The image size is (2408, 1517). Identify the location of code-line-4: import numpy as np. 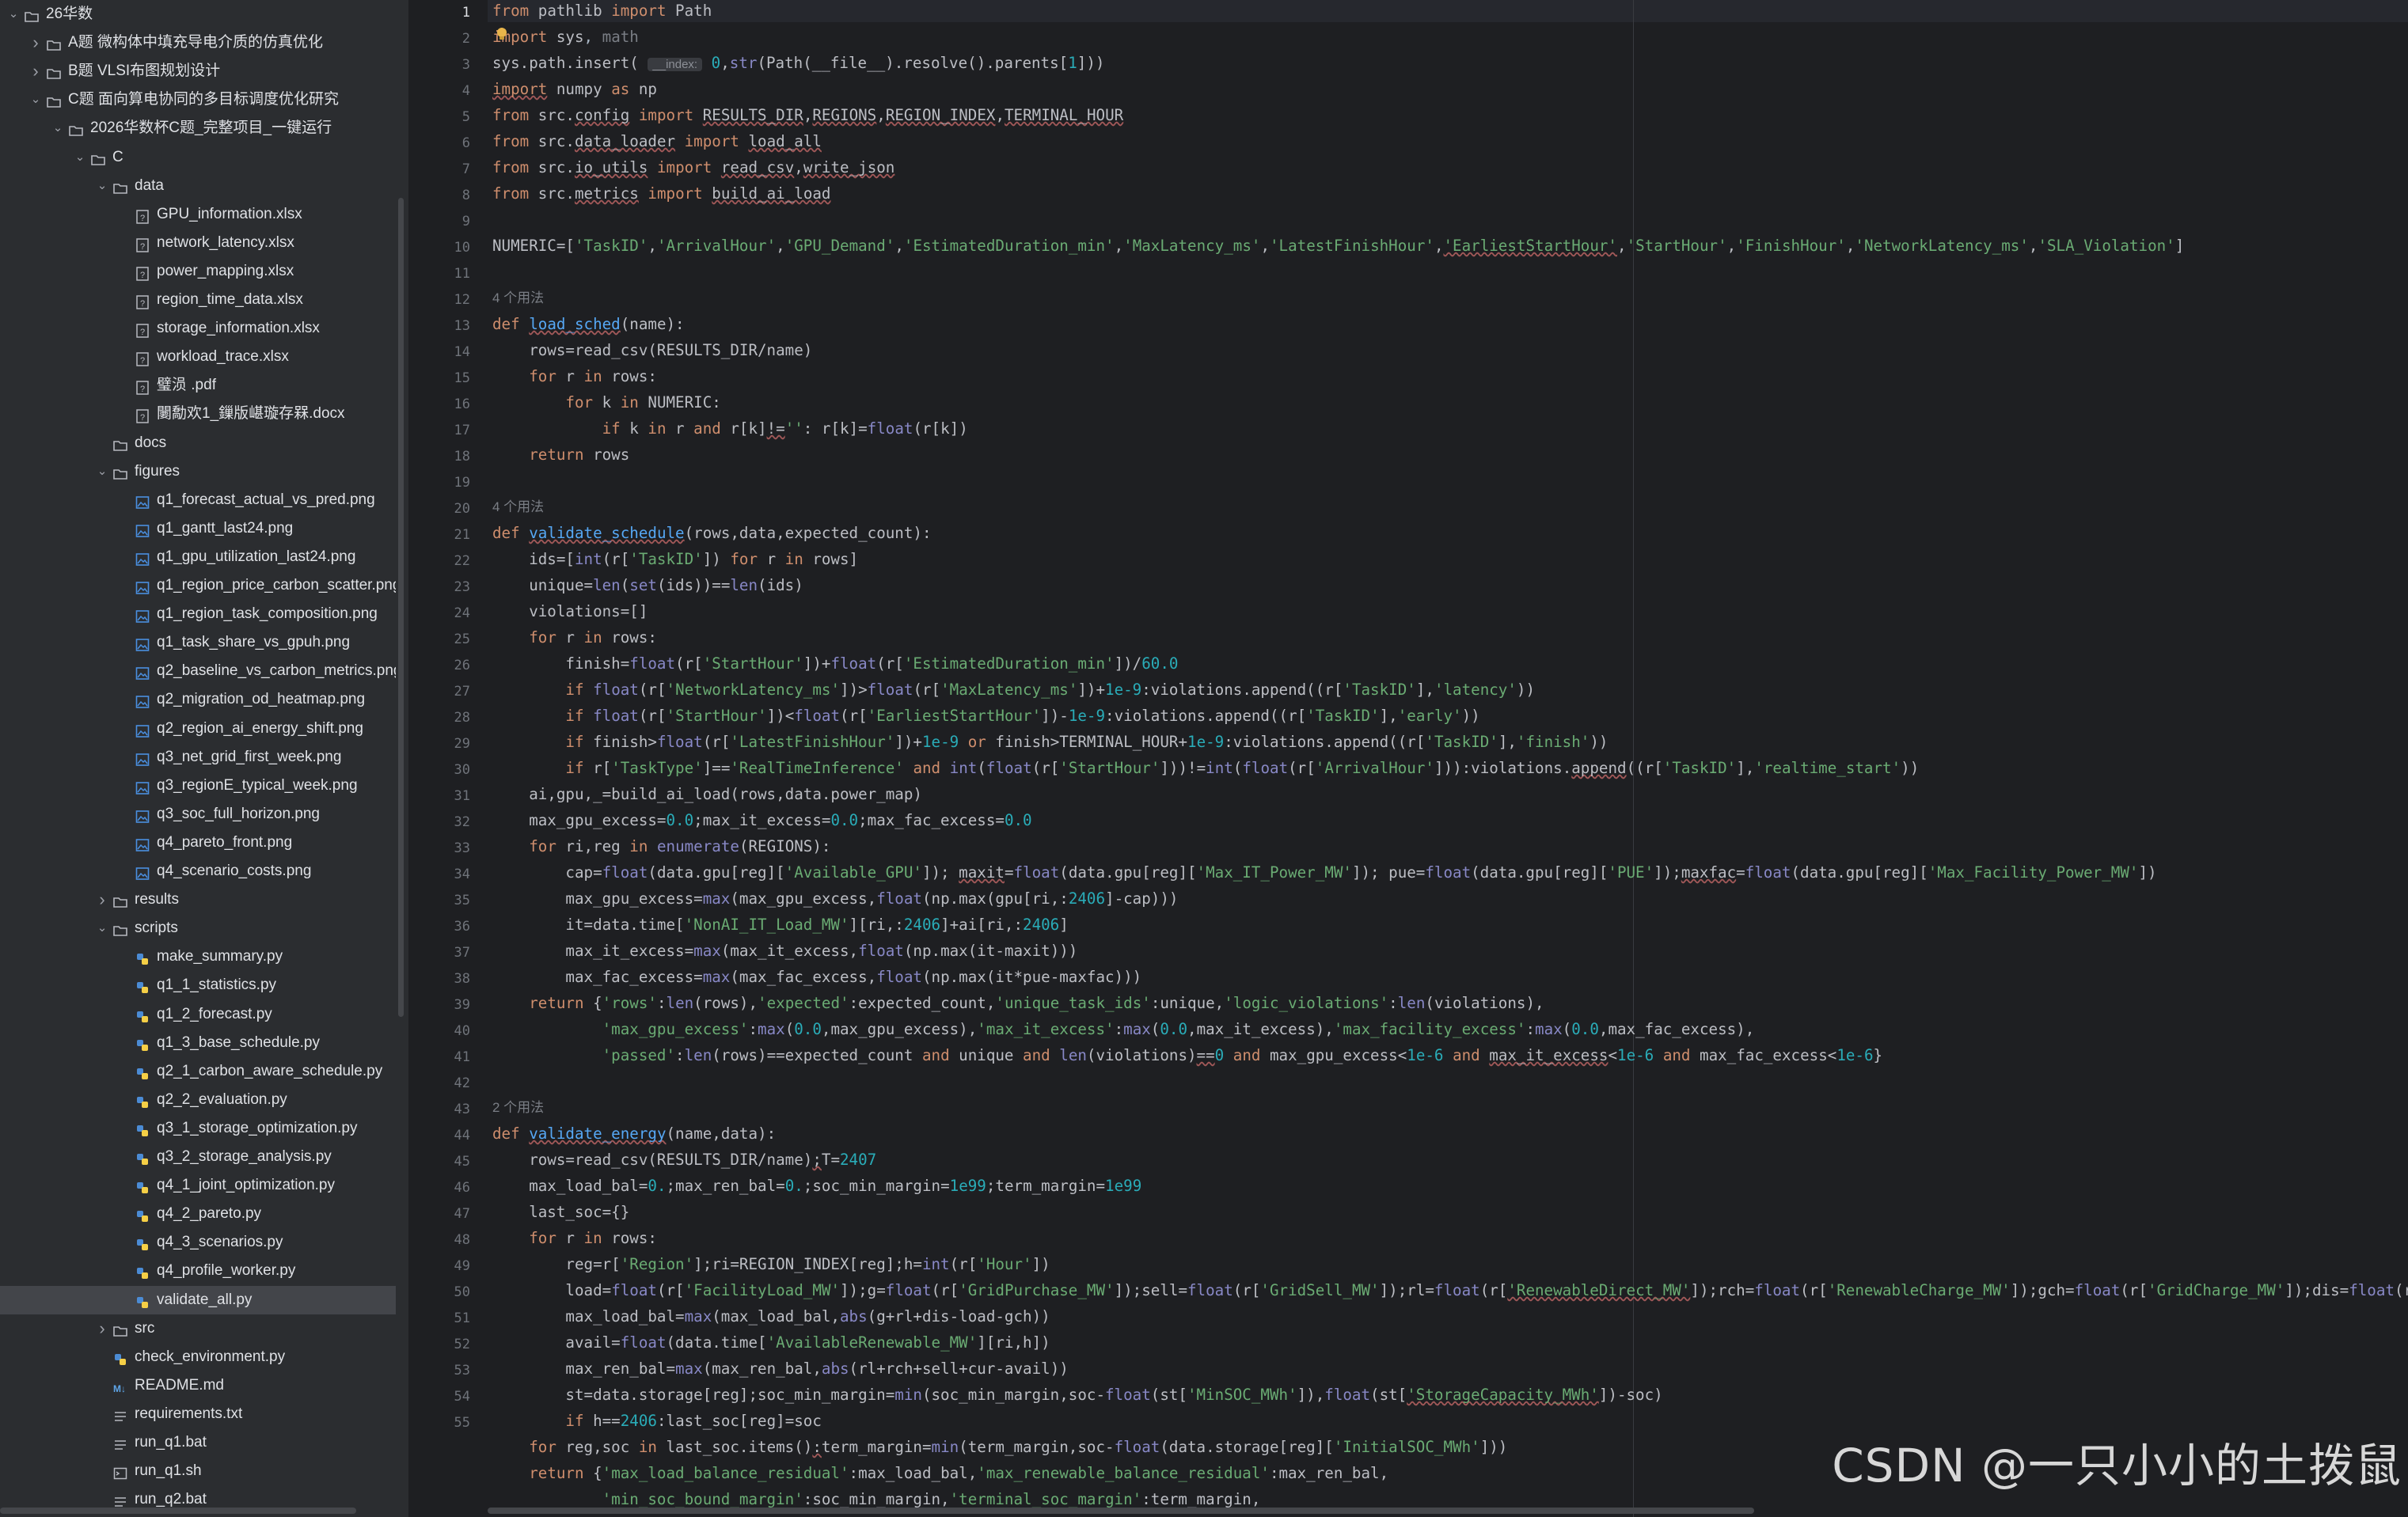
(574, 91).